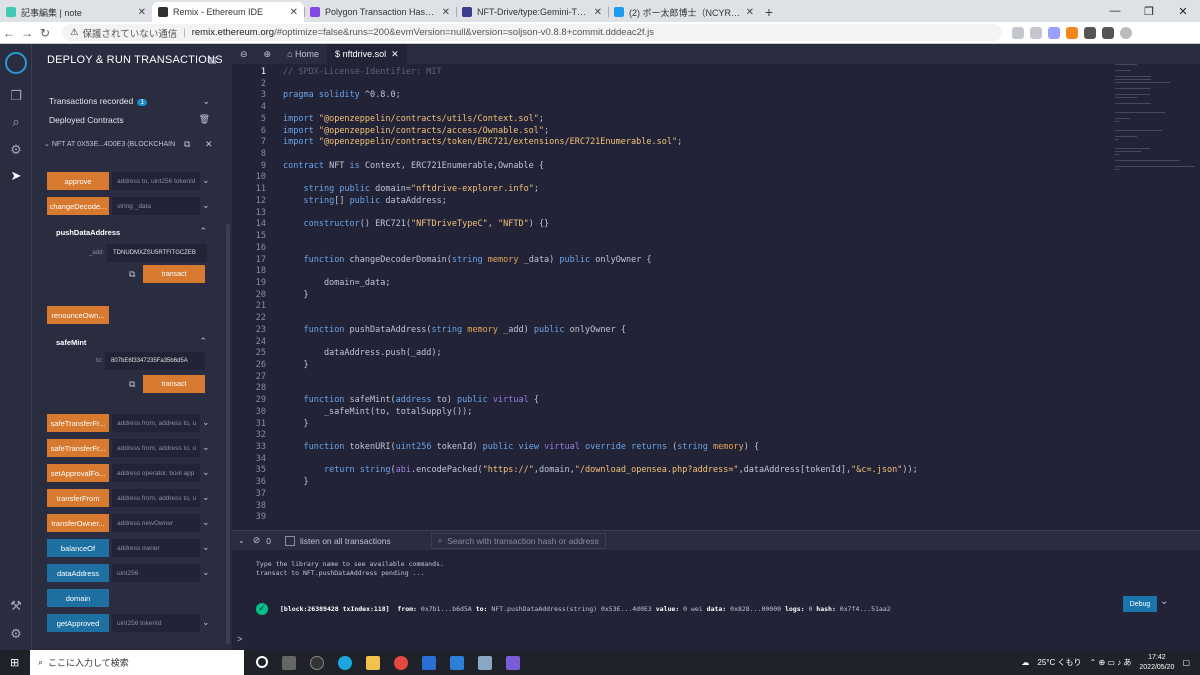 The image size is (1200, 675). What do you see at coordinates (1155, 117) in the screenshot?
I see `minimap` at bounding box center [1155, 117].